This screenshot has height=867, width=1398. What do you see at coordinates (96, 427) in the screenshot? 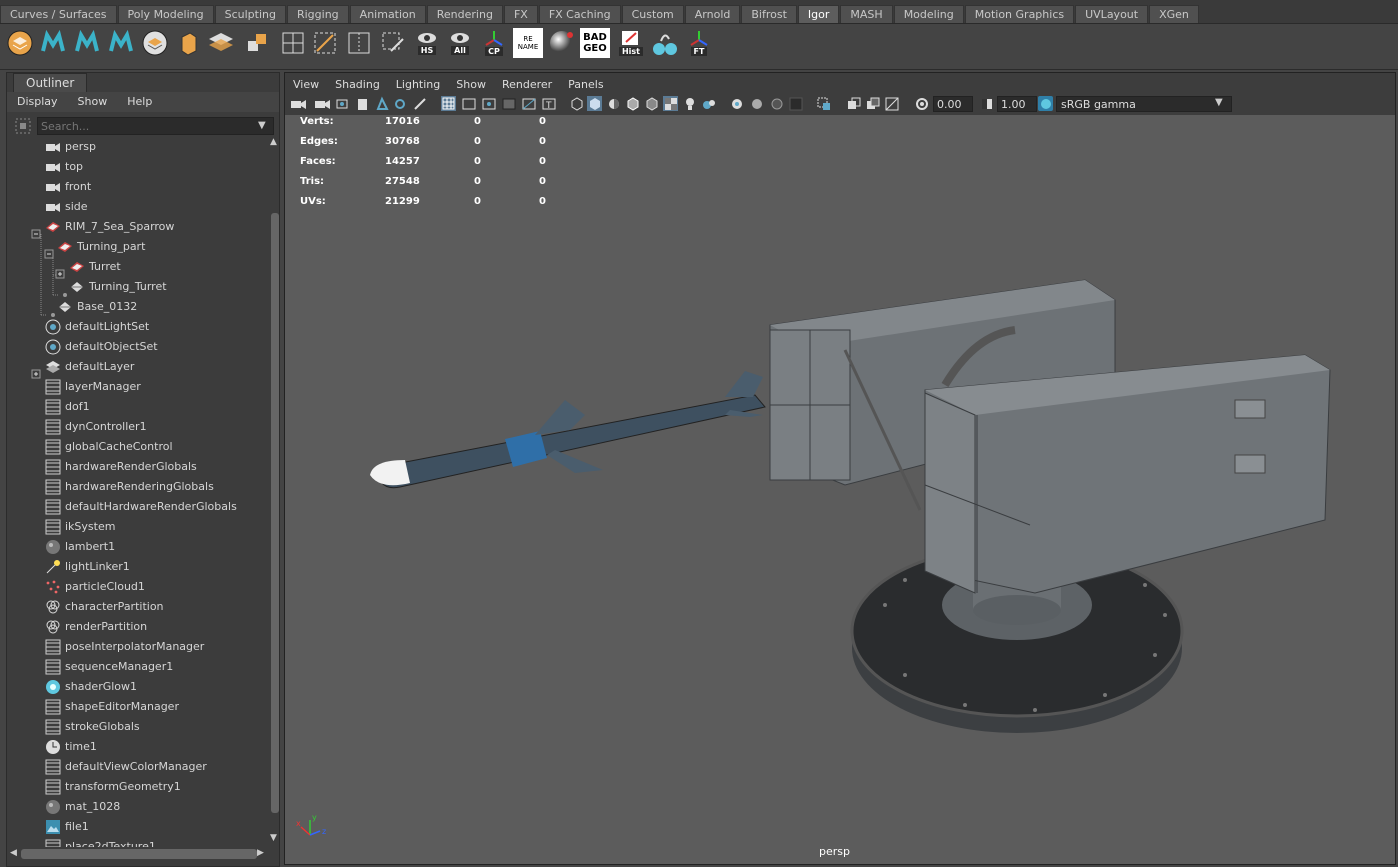
I see `outliner-item: dynController1` at bounding box center [96, 427].